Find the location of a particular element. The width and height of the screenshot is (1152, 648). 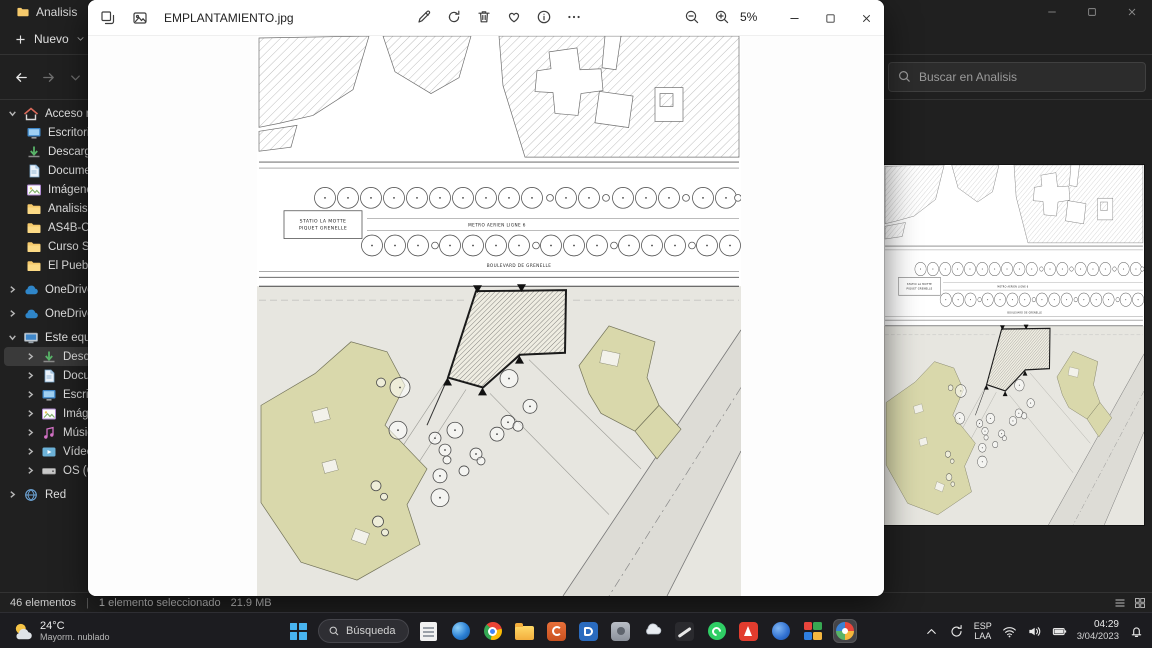

details-view-icon is located at coordinates (1120, 603).